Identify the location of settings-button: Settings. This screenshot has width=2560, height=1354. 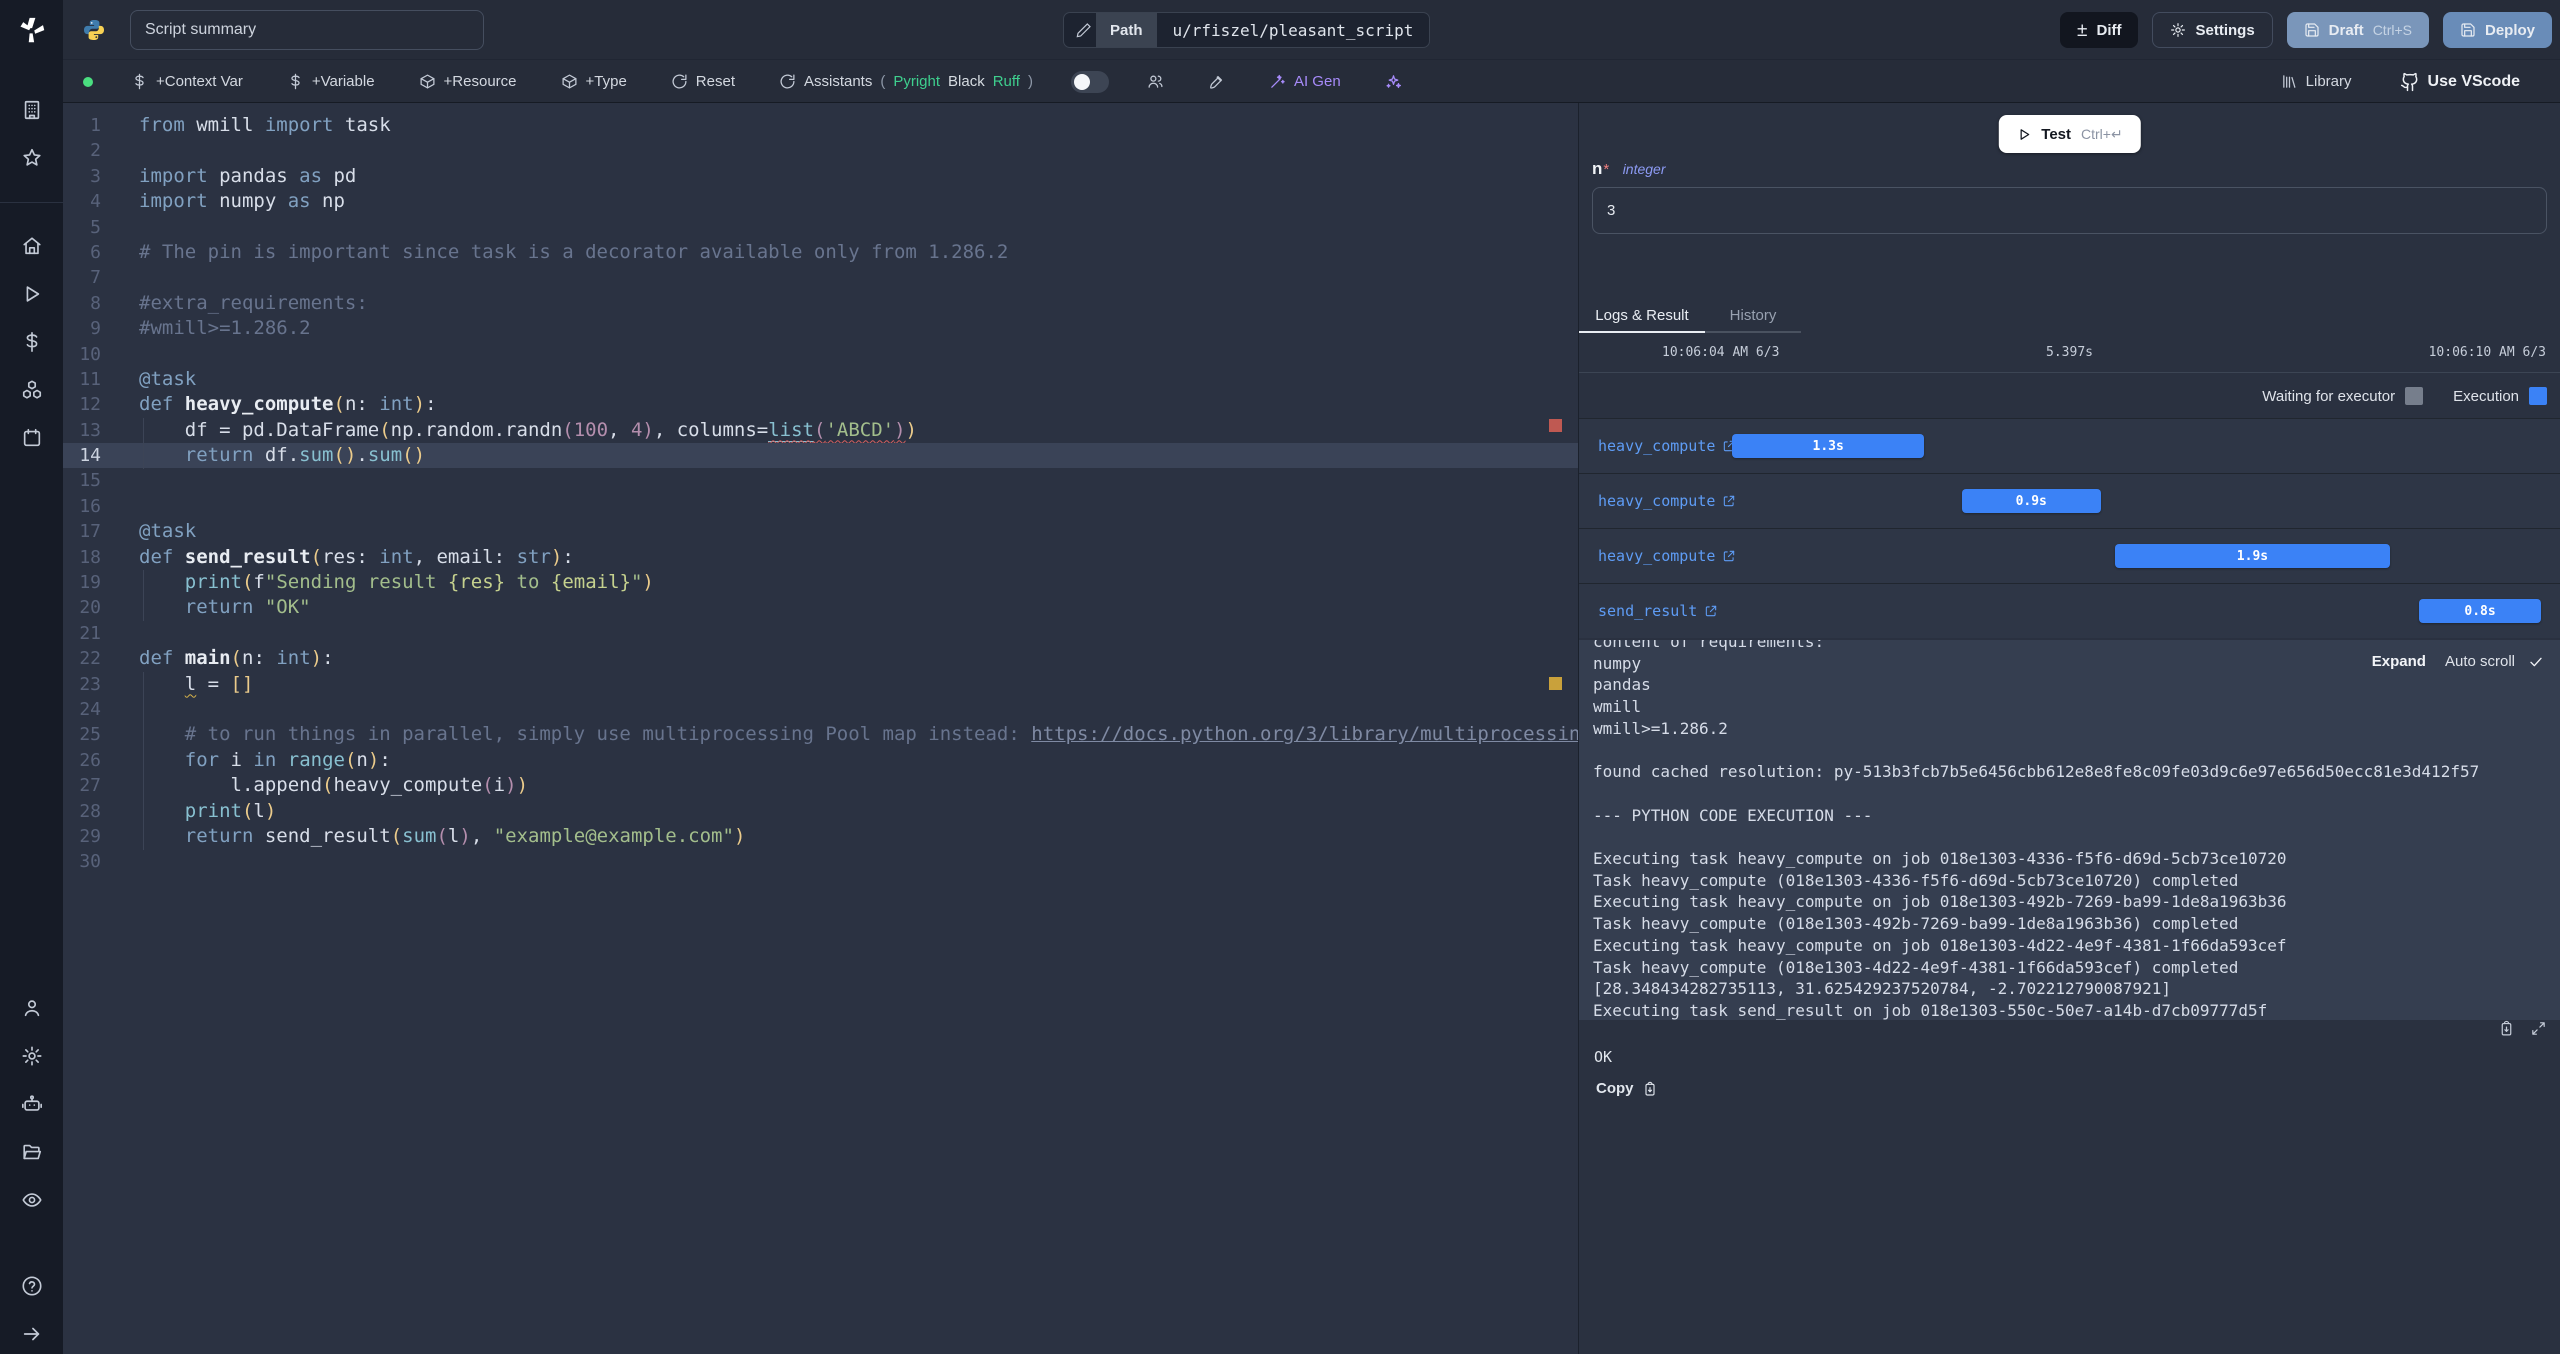
(2212, 30).